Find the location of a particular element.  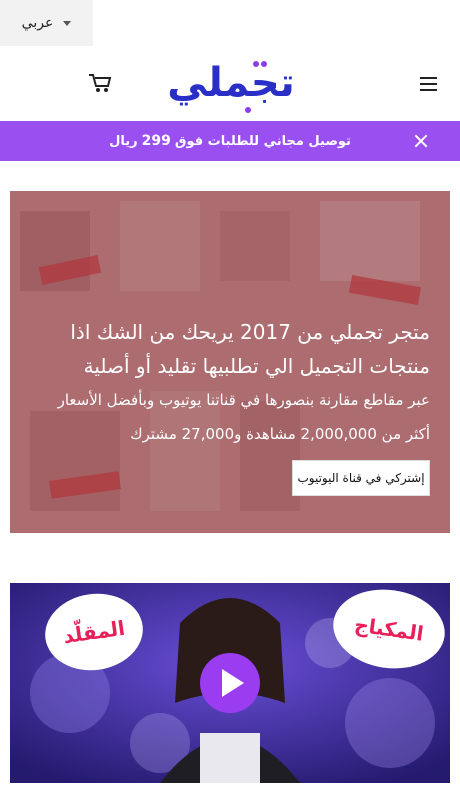

play-icon is located at coordinates (230, 683).